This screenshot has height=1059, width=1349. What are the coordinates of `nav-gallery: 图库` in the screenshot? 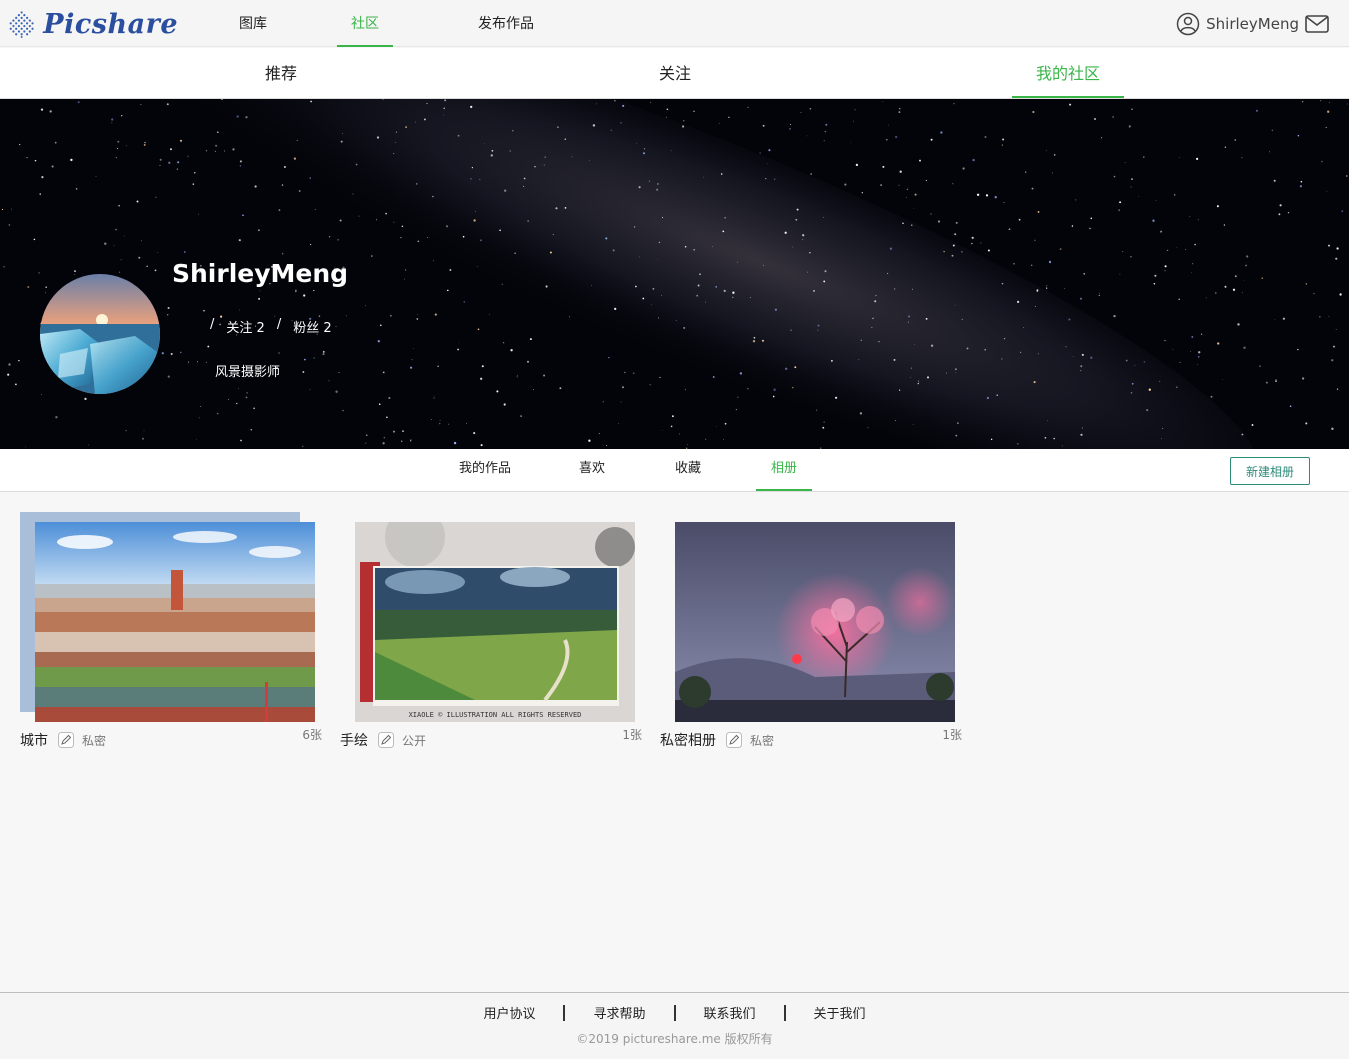 It's located at (253, 23).